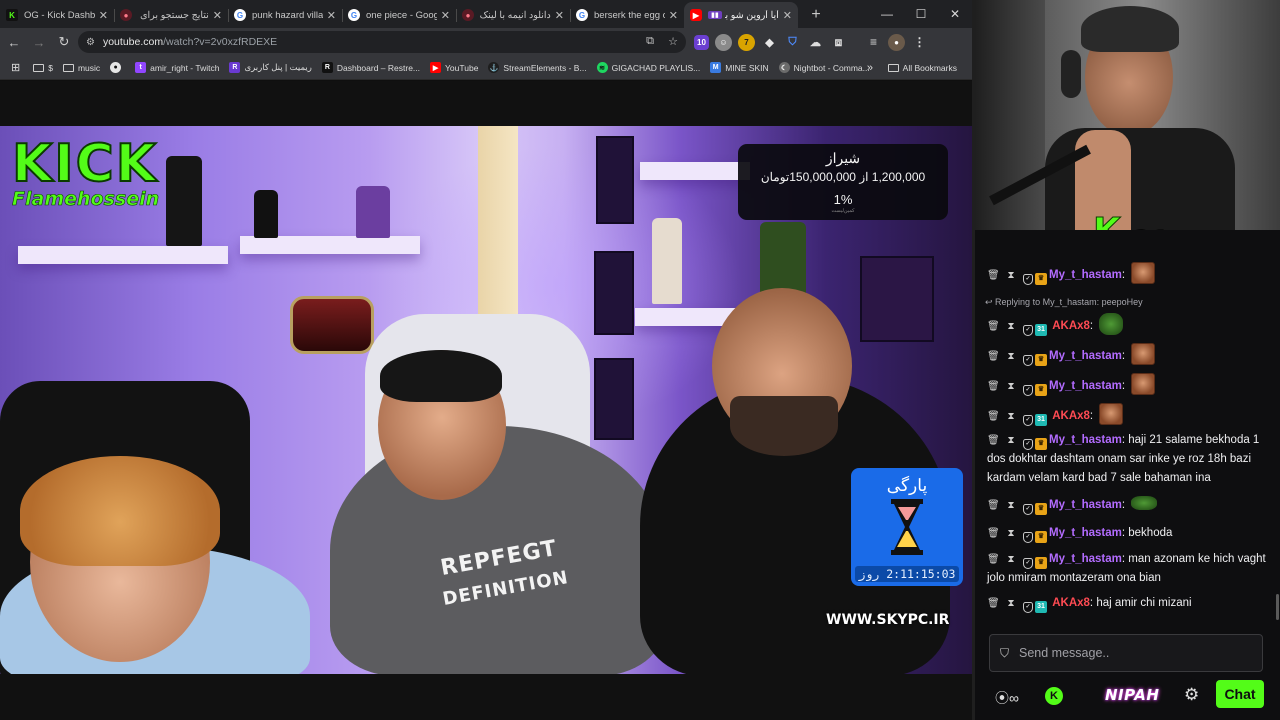  Describe the element at coordinates (1132, 695) in the screenshot. I see `nipah-extension-logo: NIPAH` at that location.